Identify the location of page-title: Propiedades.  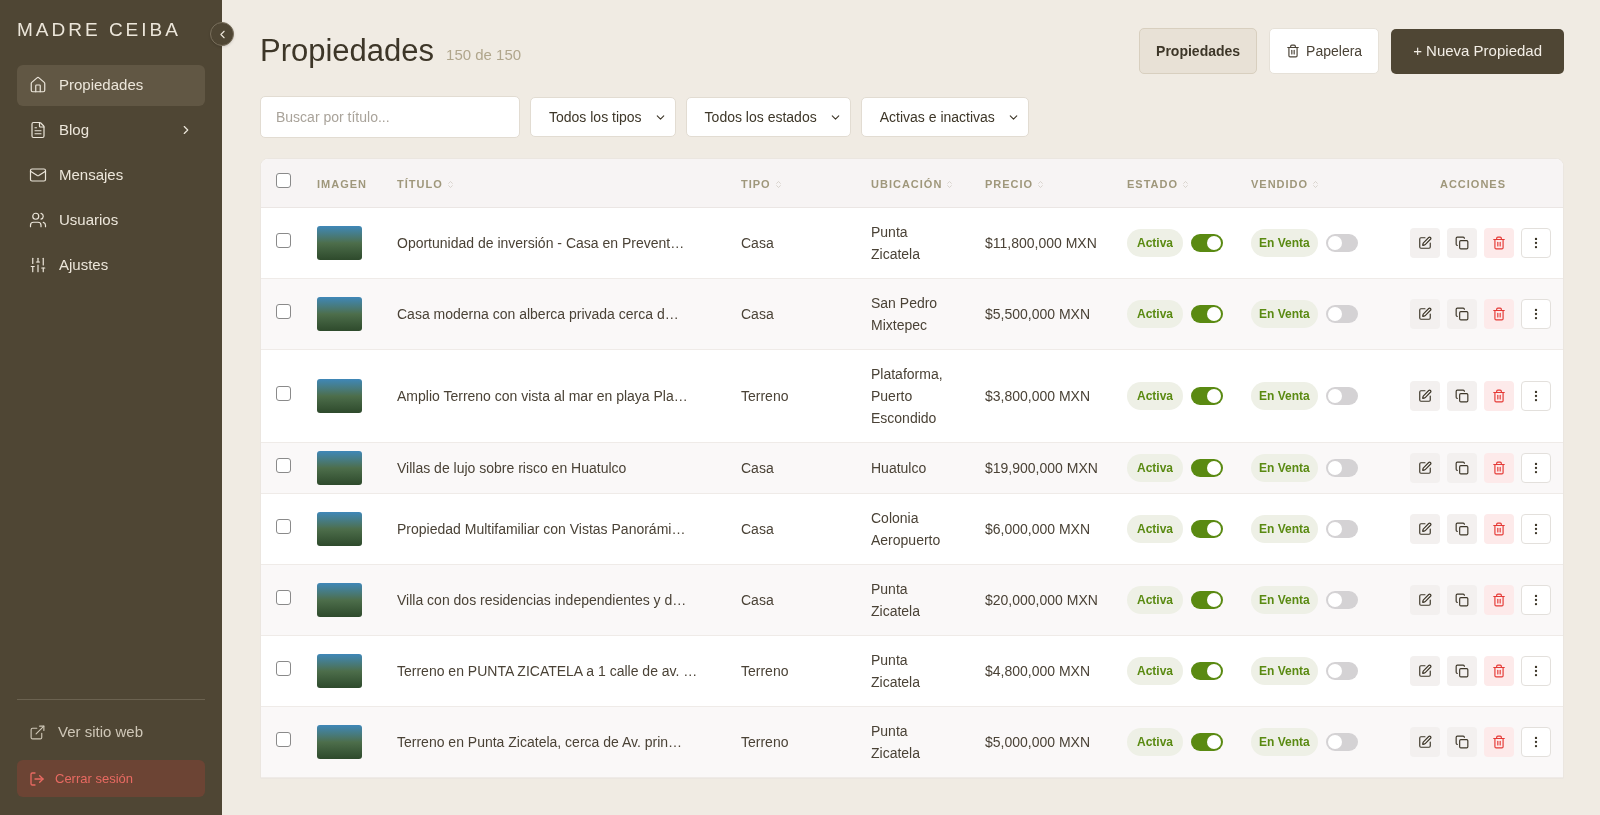
(347, 50).